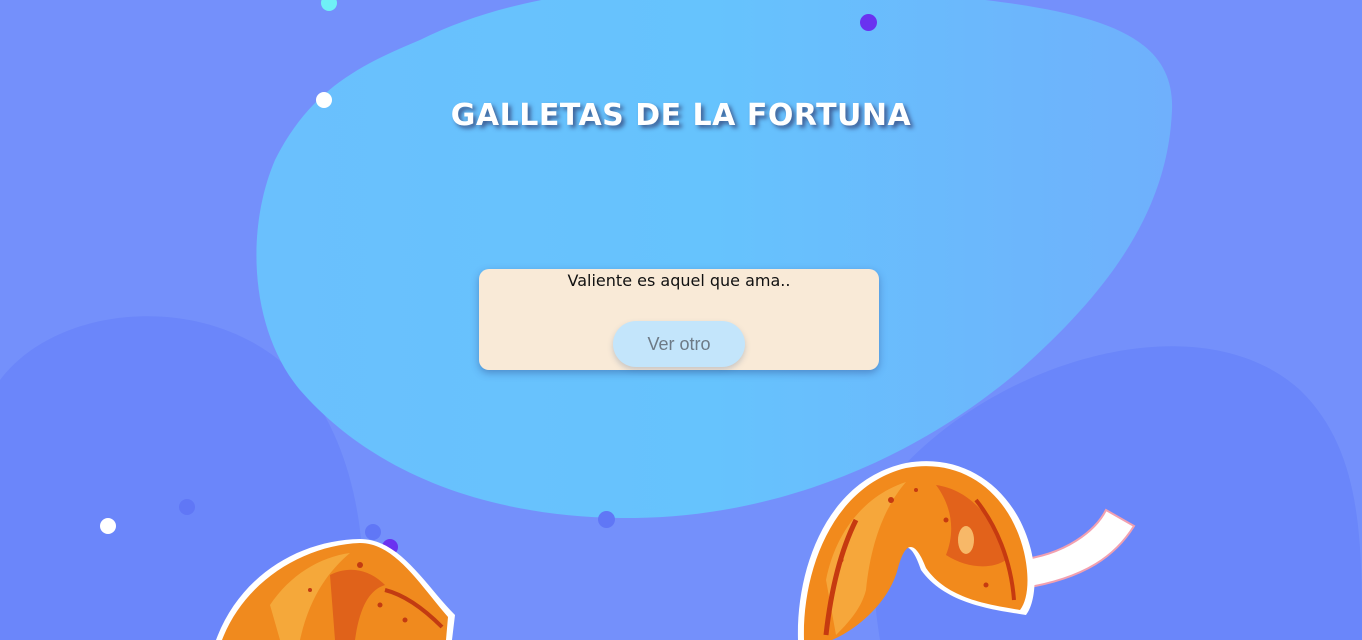  I want to click on fortune-card: Valiente es aquel que ama.. Ver otro, so click(679, 319).